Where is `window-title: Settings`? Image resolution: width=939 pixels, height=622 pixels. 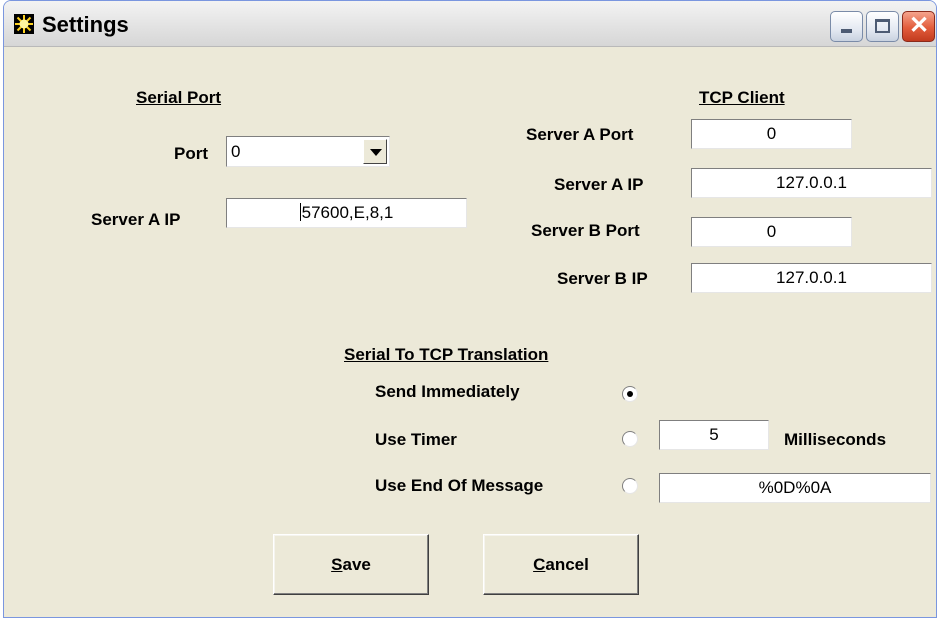 window-title: Settings is located at coordinates (85, 24).